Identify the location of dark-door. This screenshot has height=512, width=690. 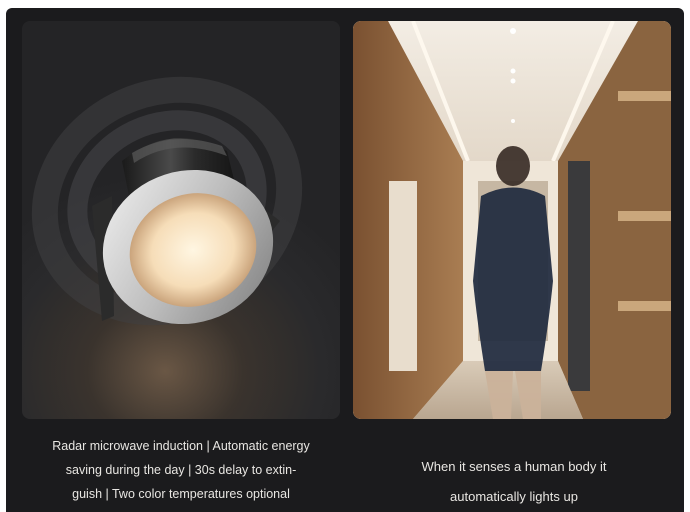
(579, 276).